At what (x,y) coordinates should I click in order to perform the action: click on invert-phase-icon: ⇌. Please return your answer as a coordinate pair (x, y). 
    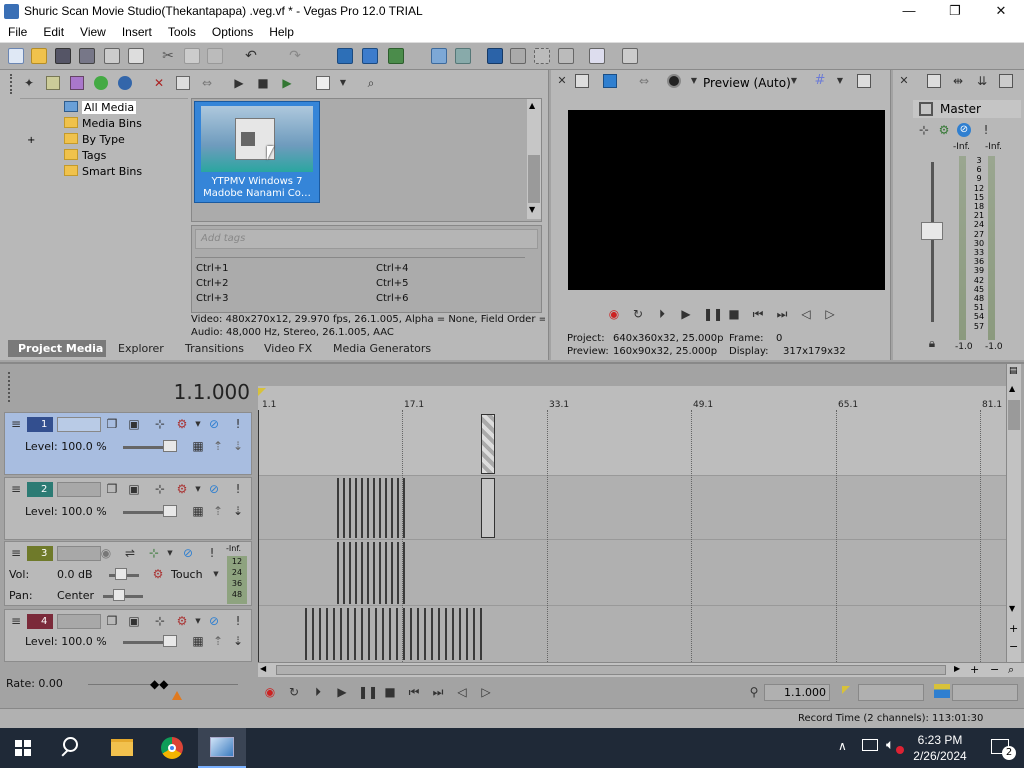
    Looking at the image, I should click on (130, 553).